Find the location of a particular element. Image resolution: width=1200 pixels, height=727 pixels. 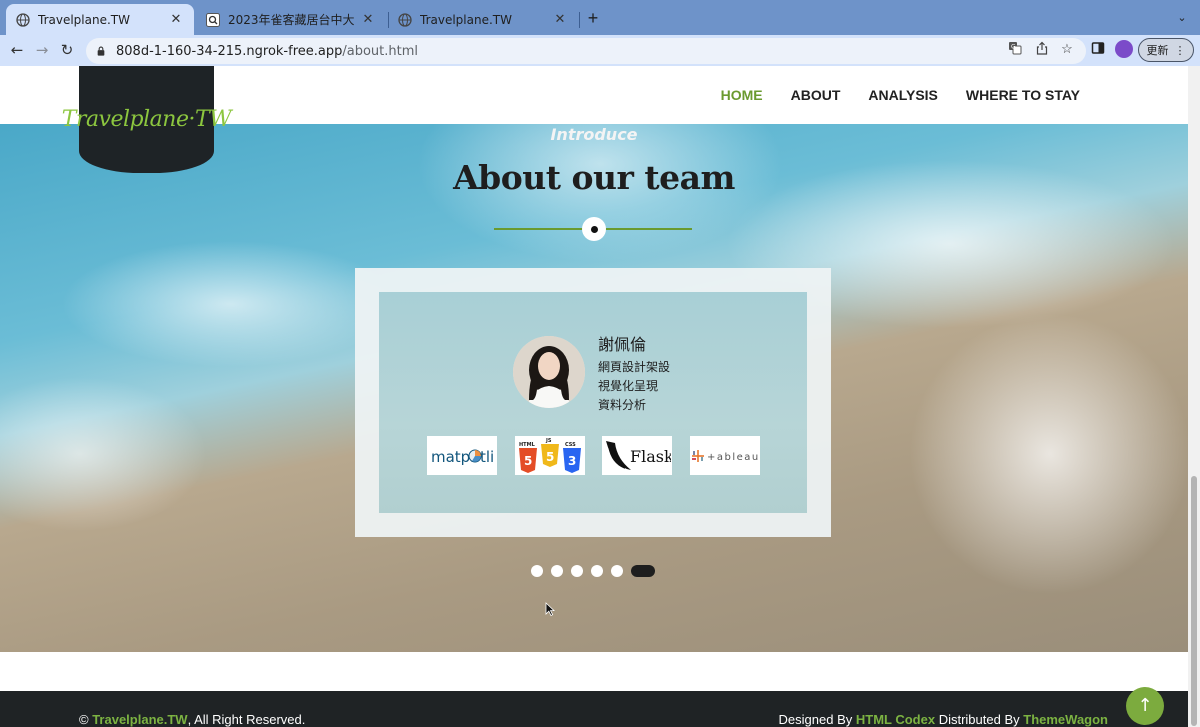

tableau-logo: +ableau is located at coordinates (725, 455).